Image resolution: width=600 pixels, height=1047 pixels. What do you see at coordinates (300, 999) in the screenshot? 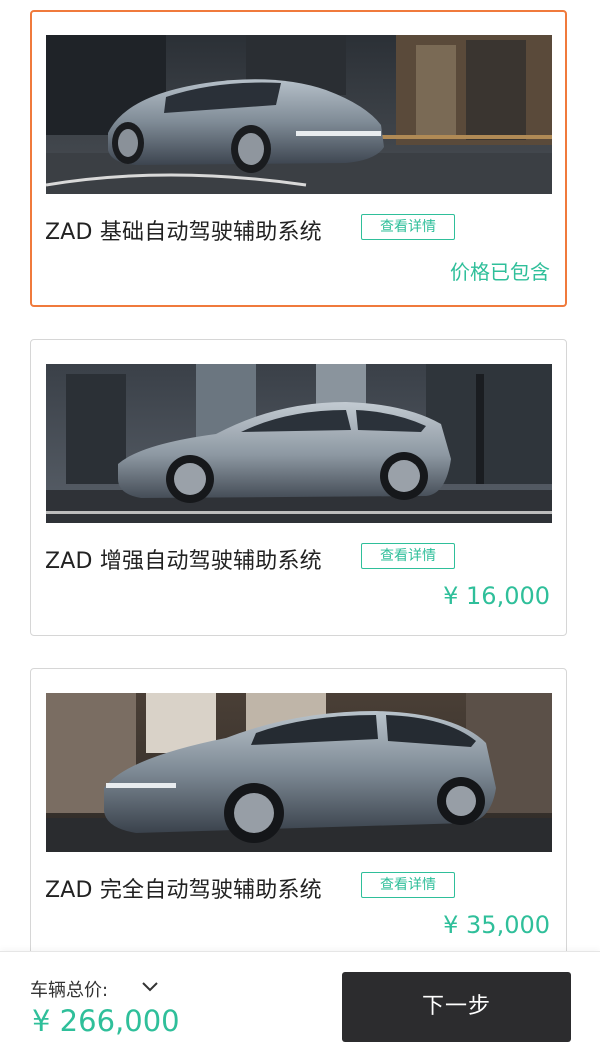
I see `bottom-bar: 车辆总价: ¥ 266,000 下一步` at bounding box center [300, 999].